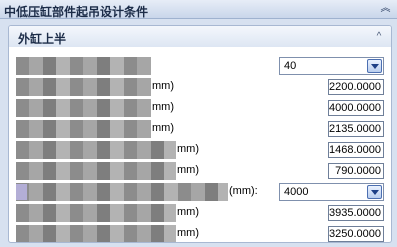 Image resolution: width=397 pixels, height=247 pixels. What do you see at coordinates (356, 234) in the screenshot?
I see `value-field: 3250.0000` at bounding box center [356, 234].